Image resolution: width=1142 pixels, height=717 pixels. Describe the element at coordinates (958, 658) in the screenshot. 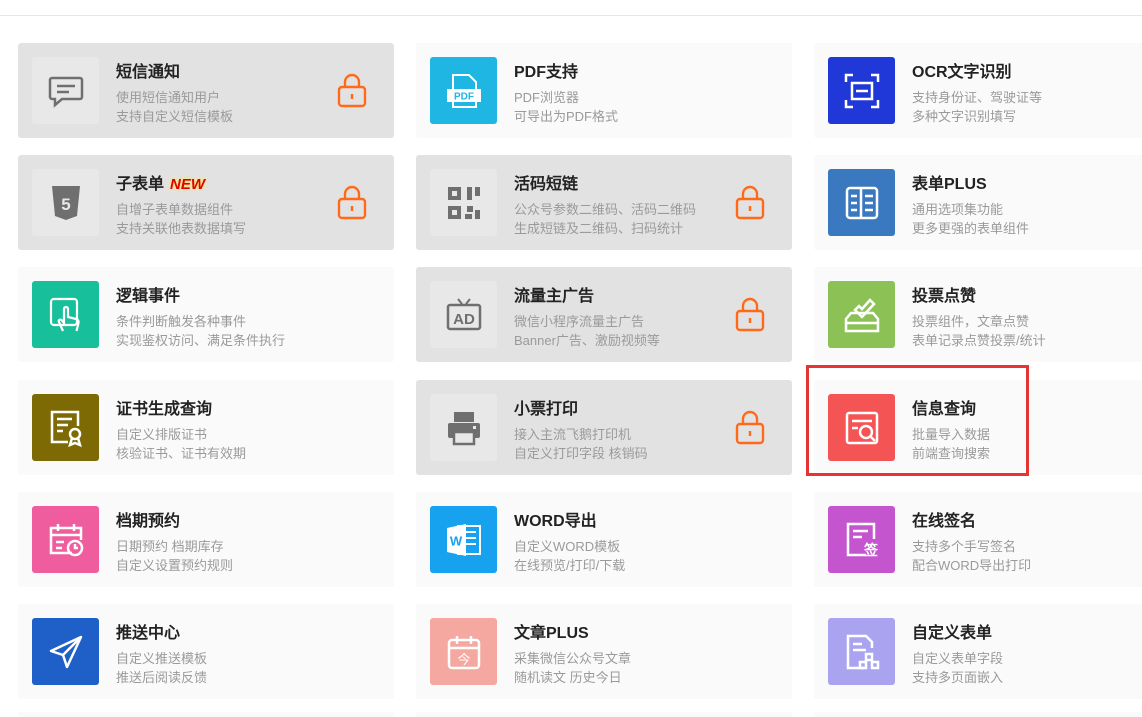

I see `feature-description: 自定义表单字段` at that location.